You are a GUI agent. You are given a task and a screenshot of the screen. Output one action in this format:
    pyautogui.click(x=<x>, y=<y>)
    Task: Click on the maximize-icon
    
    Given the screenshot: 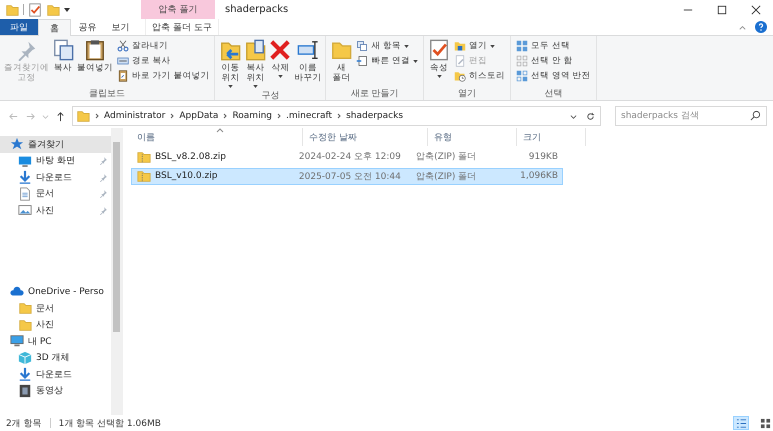 What is the action you would take?
    pyautogui.click(x=722, y=9)
    